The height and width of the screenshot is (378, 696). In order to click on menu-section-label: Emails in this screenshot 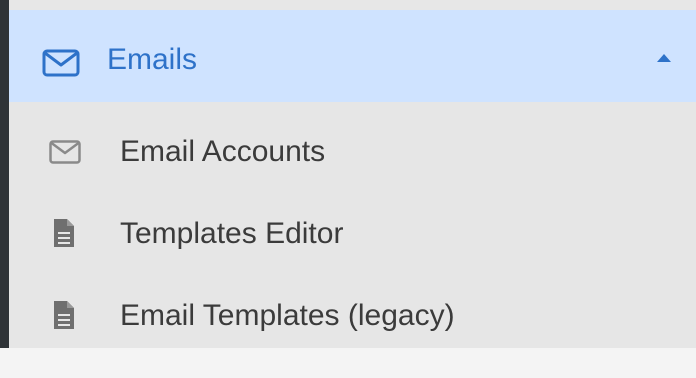, I will do `click(152, 59)`.